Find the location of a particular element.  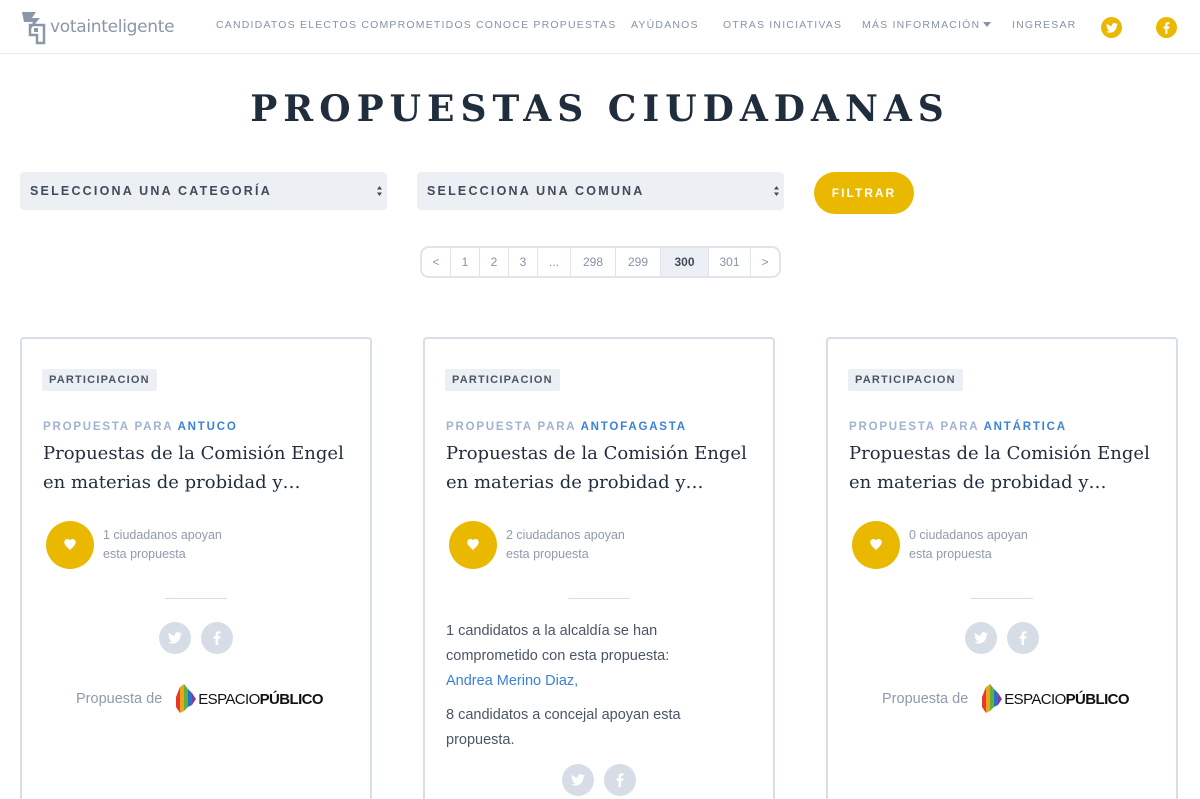

proposal-commune-line: PROPUESTA PARA ANTÁRTICA is located at coordinates (958, 427).